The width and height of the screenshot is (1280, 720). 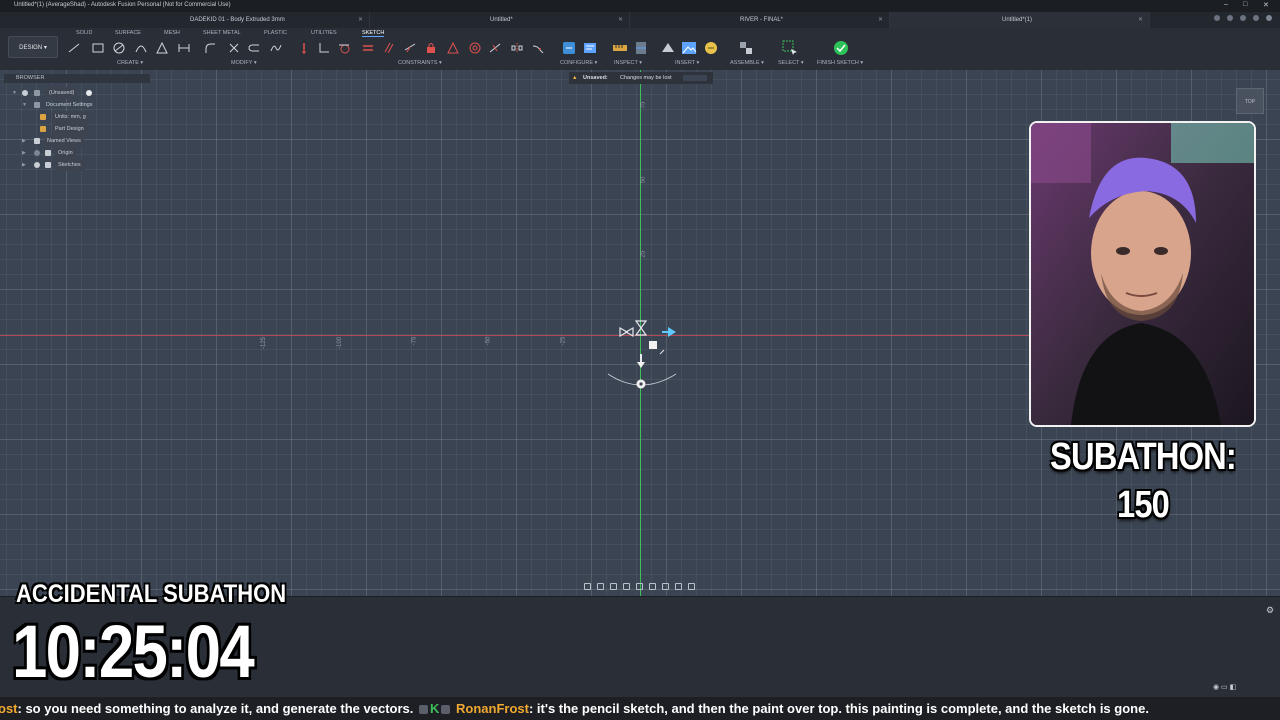 What do you see at coordinates (344, 48) in the screenshot?
I see `tangent-icon` at bounding box center [344, 48].